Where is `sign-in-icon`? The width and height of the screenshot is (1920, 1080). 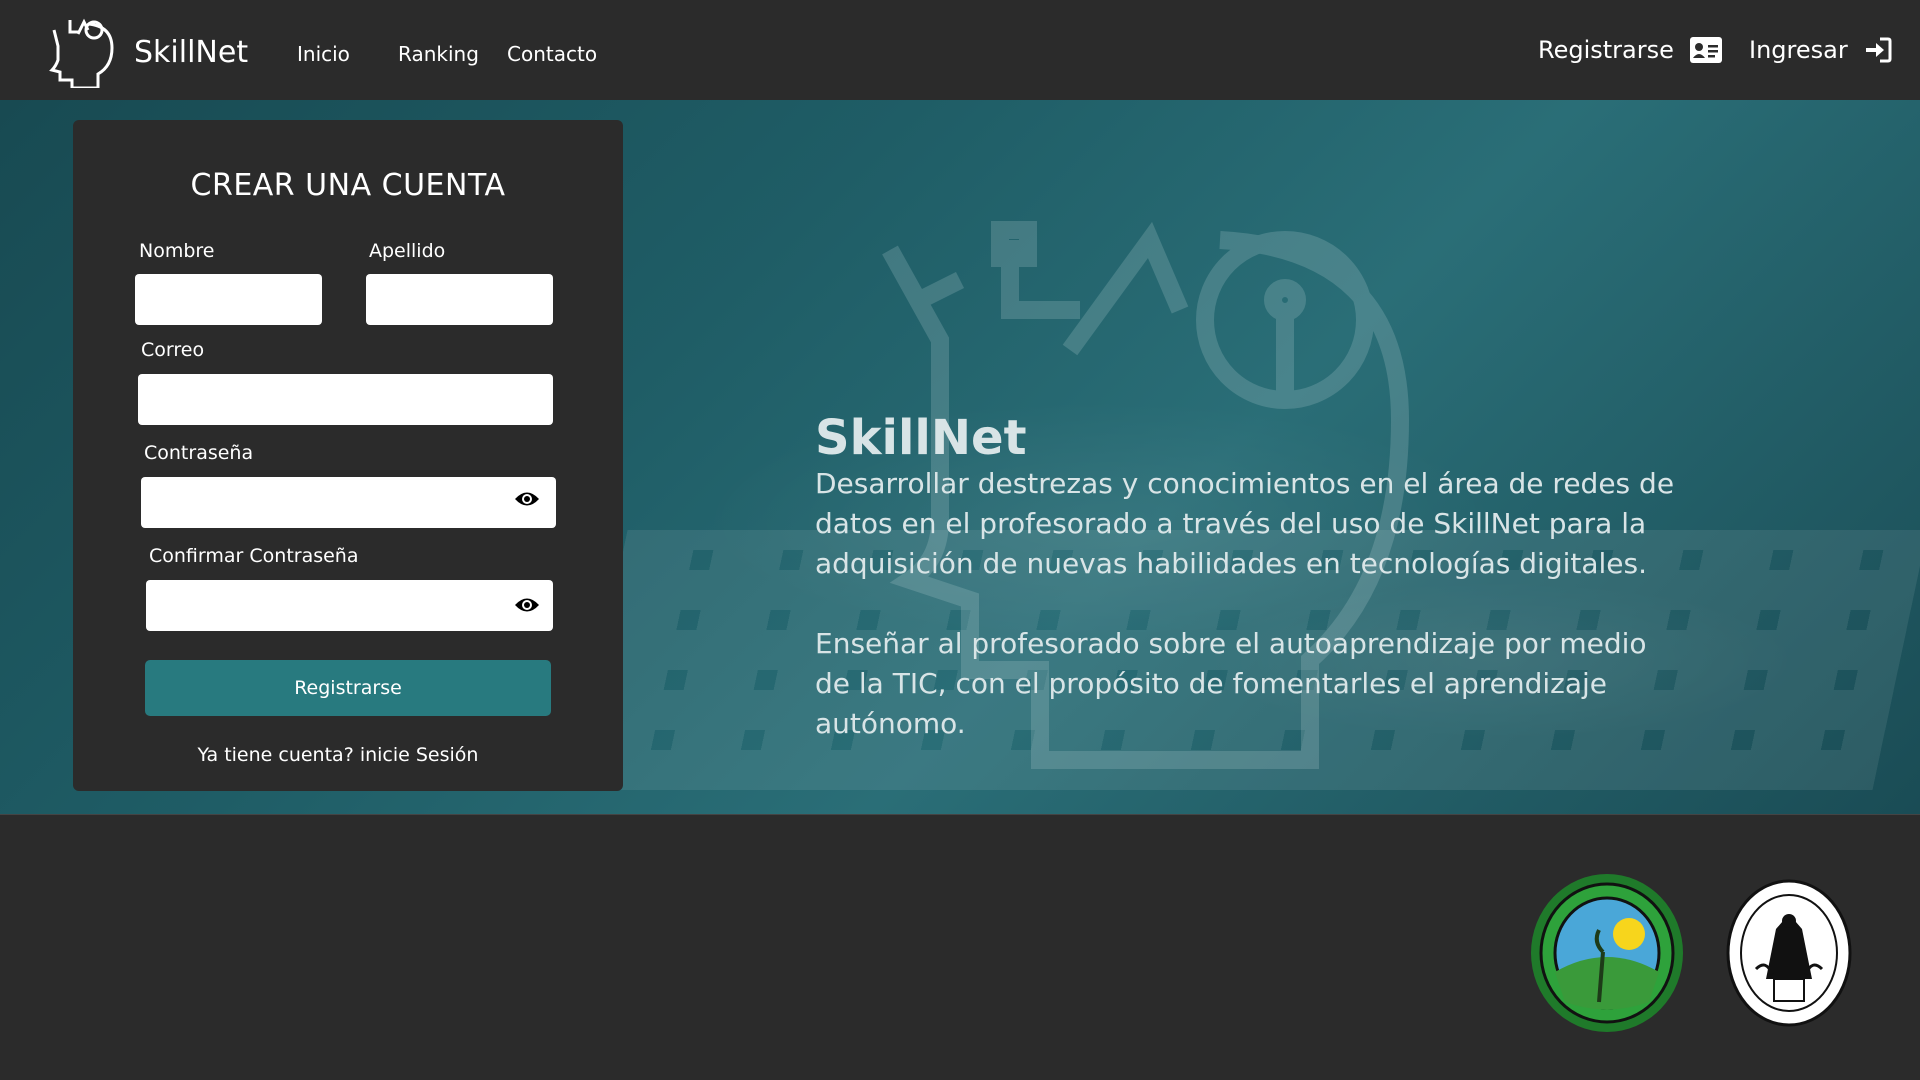 sign-in-icon is located at coordinates (1878, 50).